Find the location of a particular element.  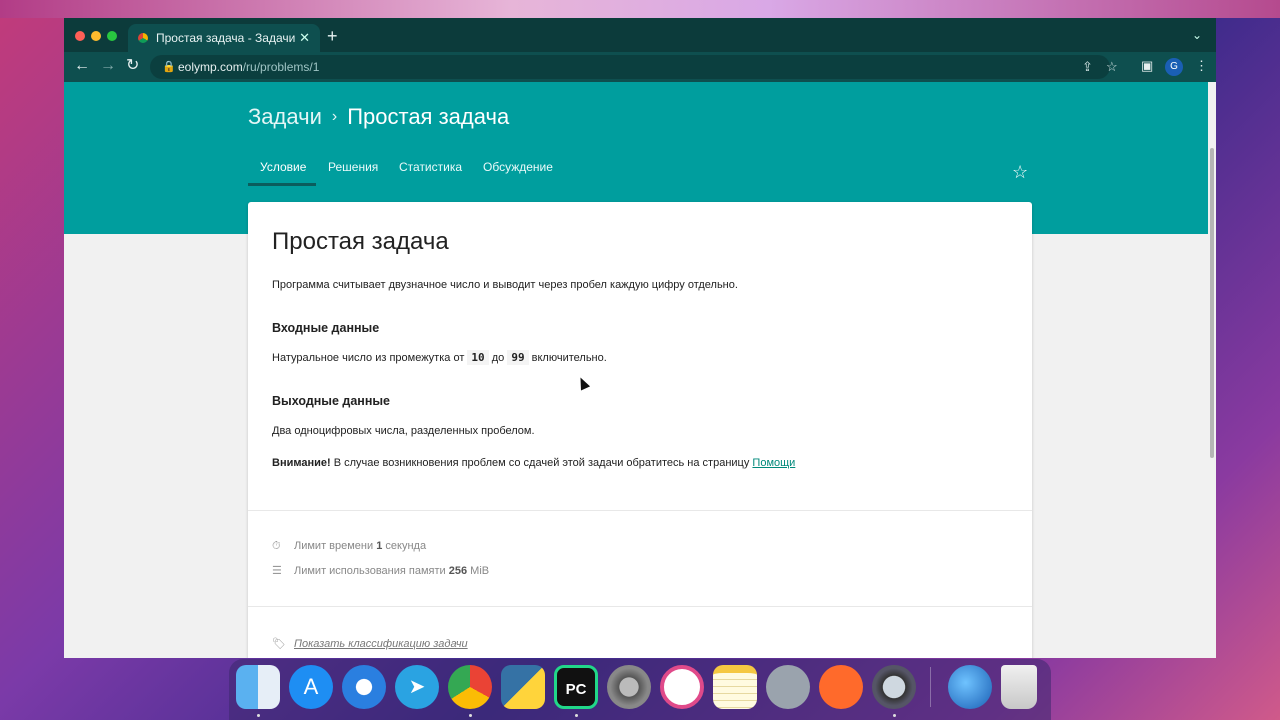

dock-separator is located at coordinates (930, 687).